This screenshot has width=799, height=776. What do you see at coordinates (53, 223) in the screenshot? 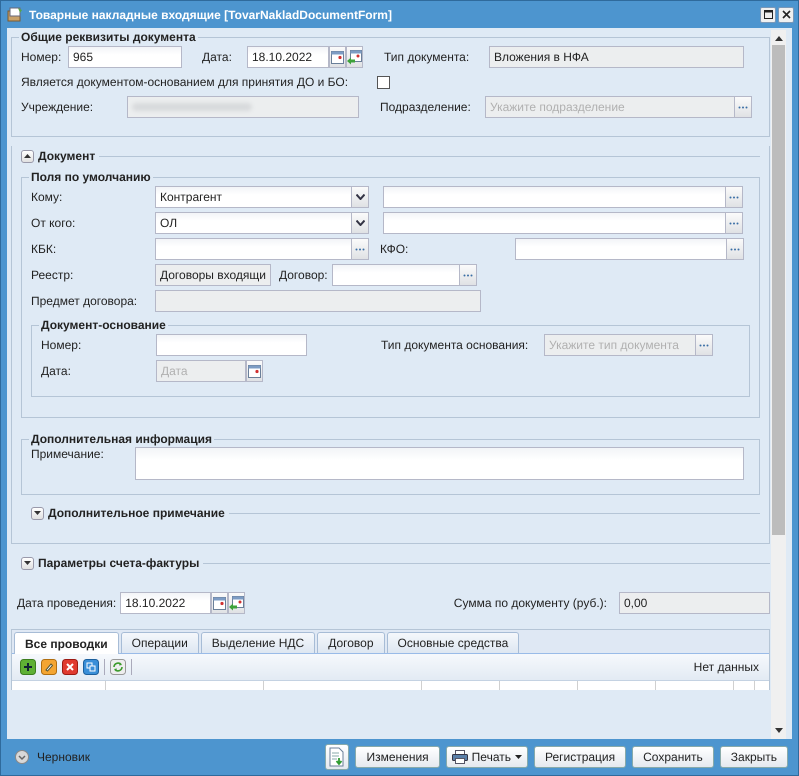
I see `field-label: От кого:` at bounding box center [53, 223].